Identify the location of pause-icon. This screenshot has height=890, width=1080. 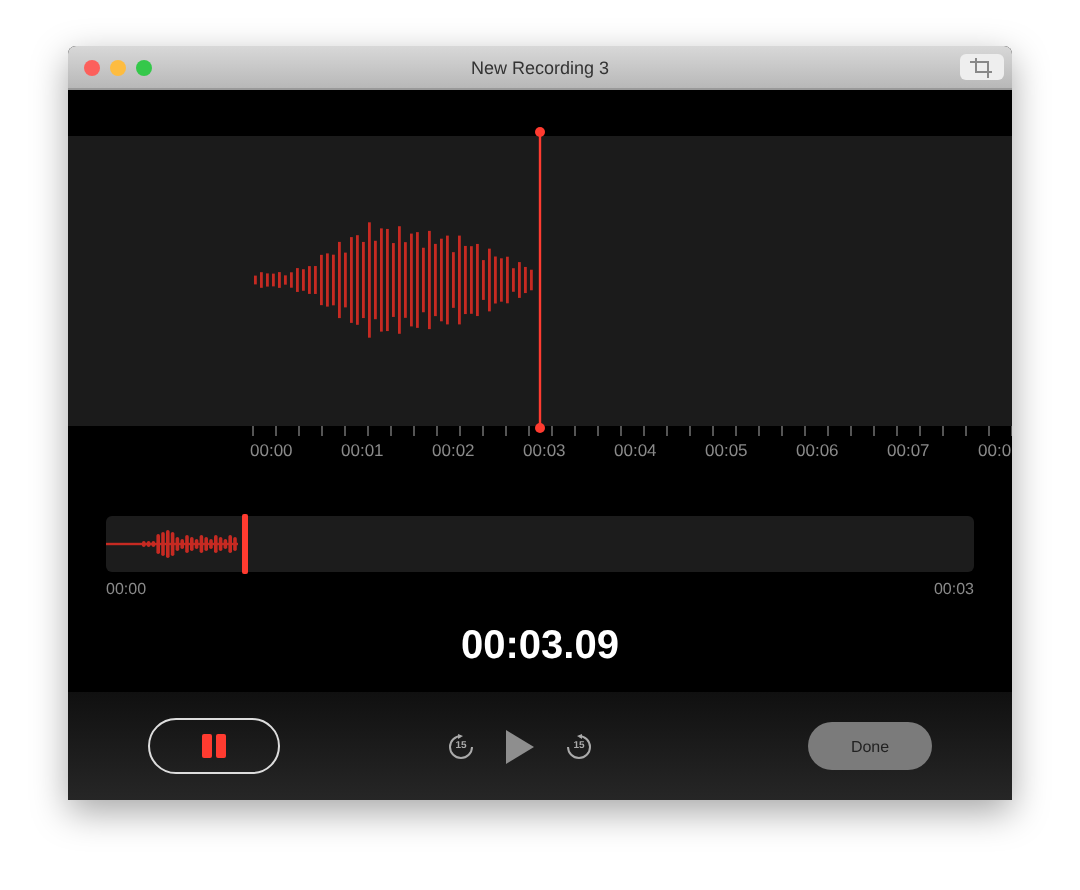
(214, 746).